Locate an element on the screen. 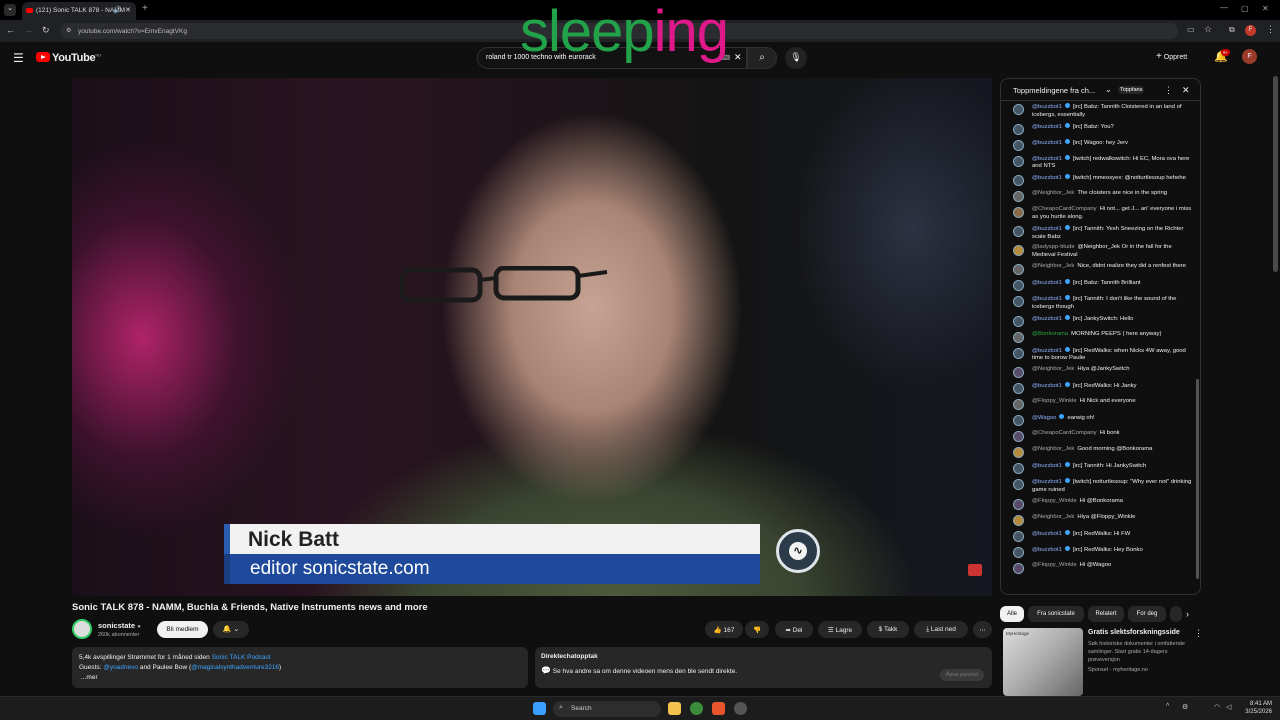 The image size is (1280, 720). chip-related: Relatert is located at coordinates (1106, 614).